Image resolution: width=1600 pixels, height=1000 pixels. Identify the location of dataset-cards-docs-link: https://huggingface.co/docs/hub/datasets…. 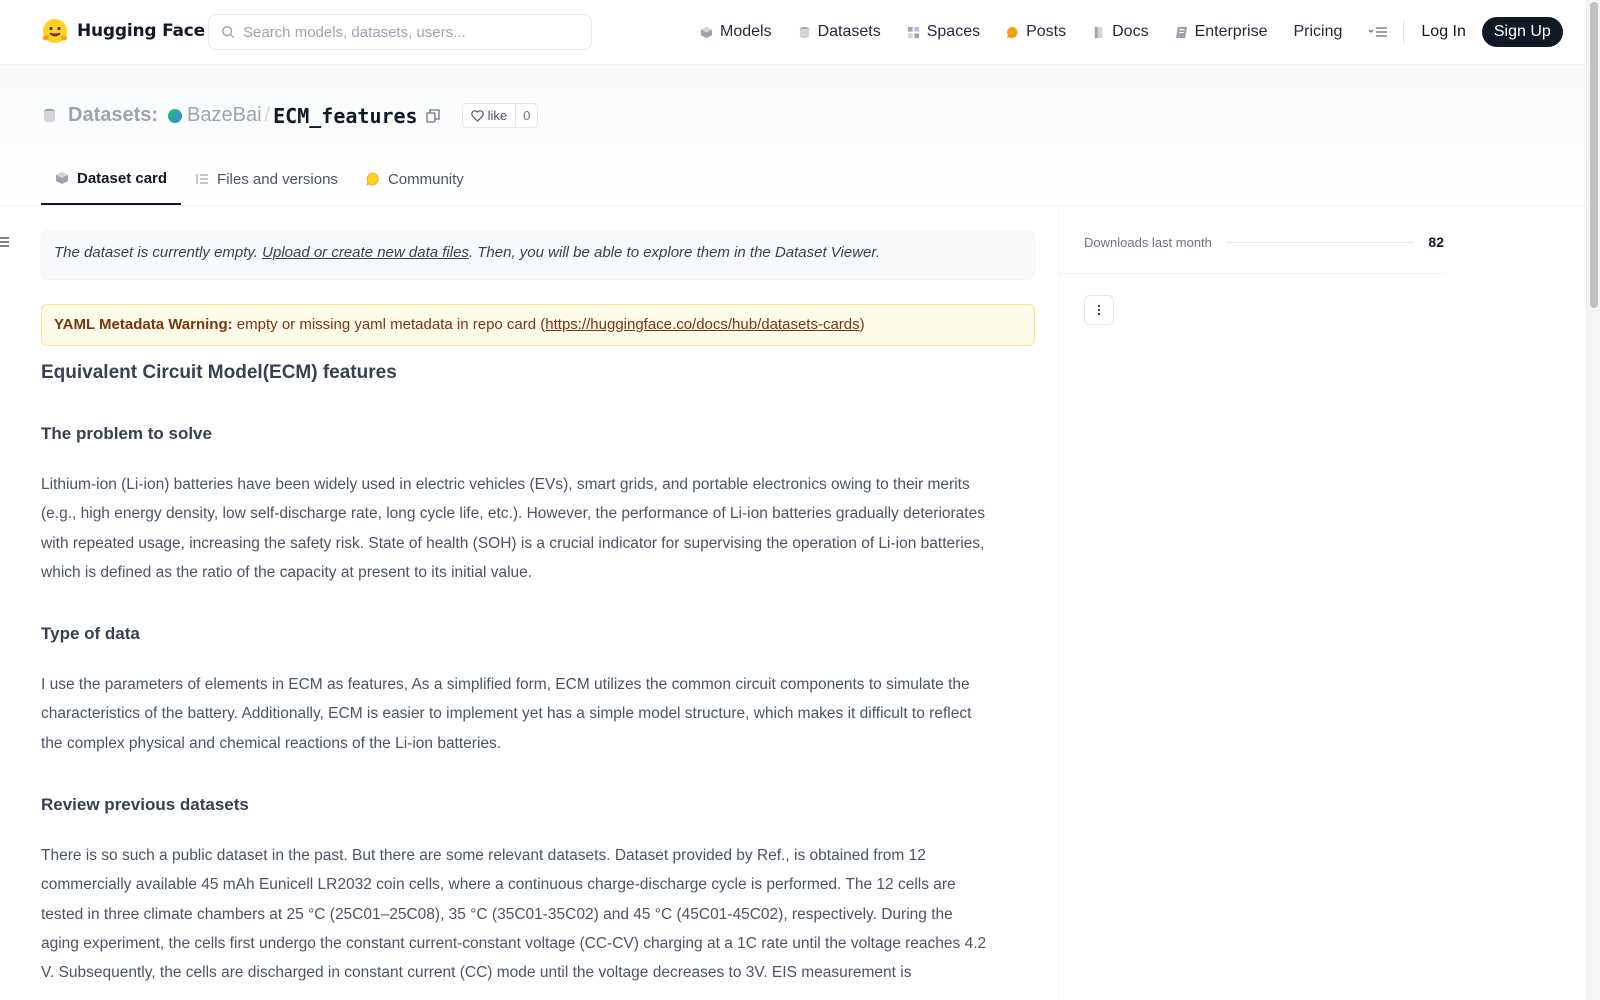
(702, 324).